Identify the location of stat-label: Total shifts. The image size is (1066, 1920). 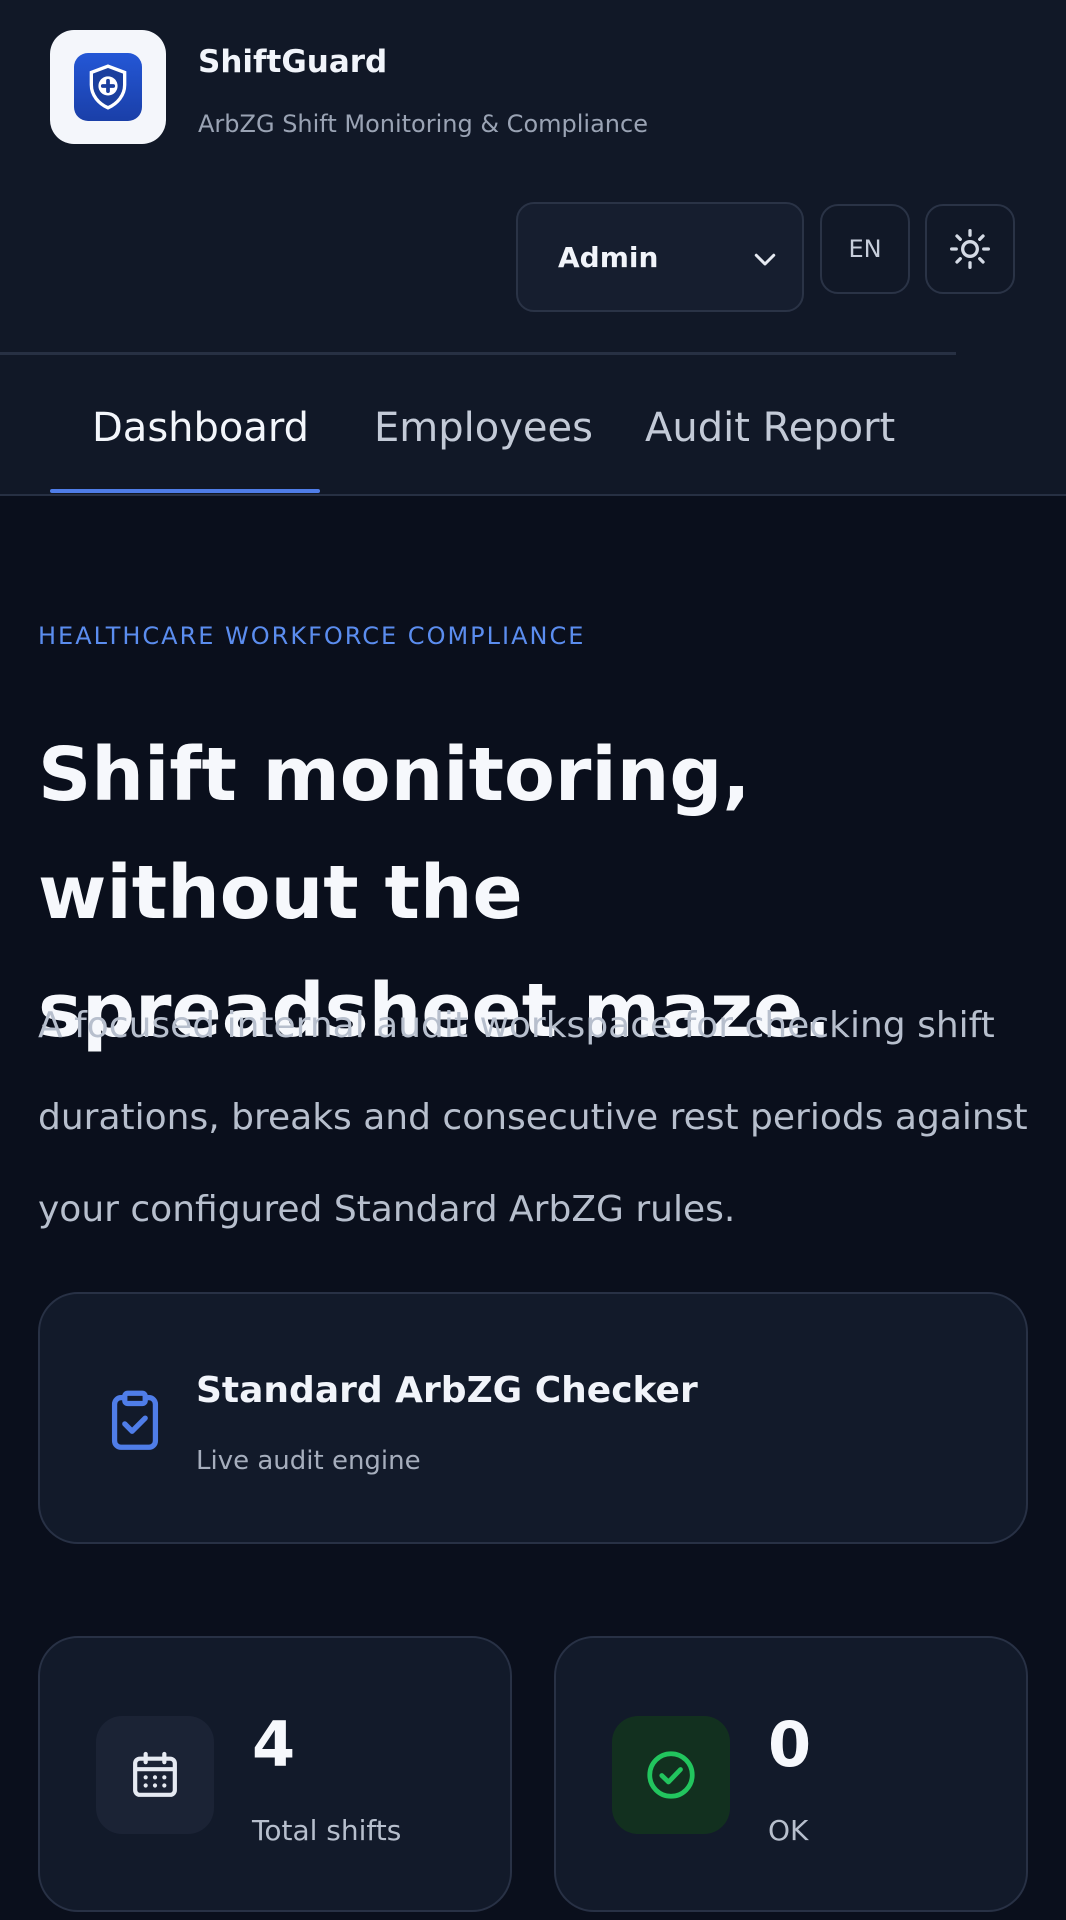
(327, 1830).